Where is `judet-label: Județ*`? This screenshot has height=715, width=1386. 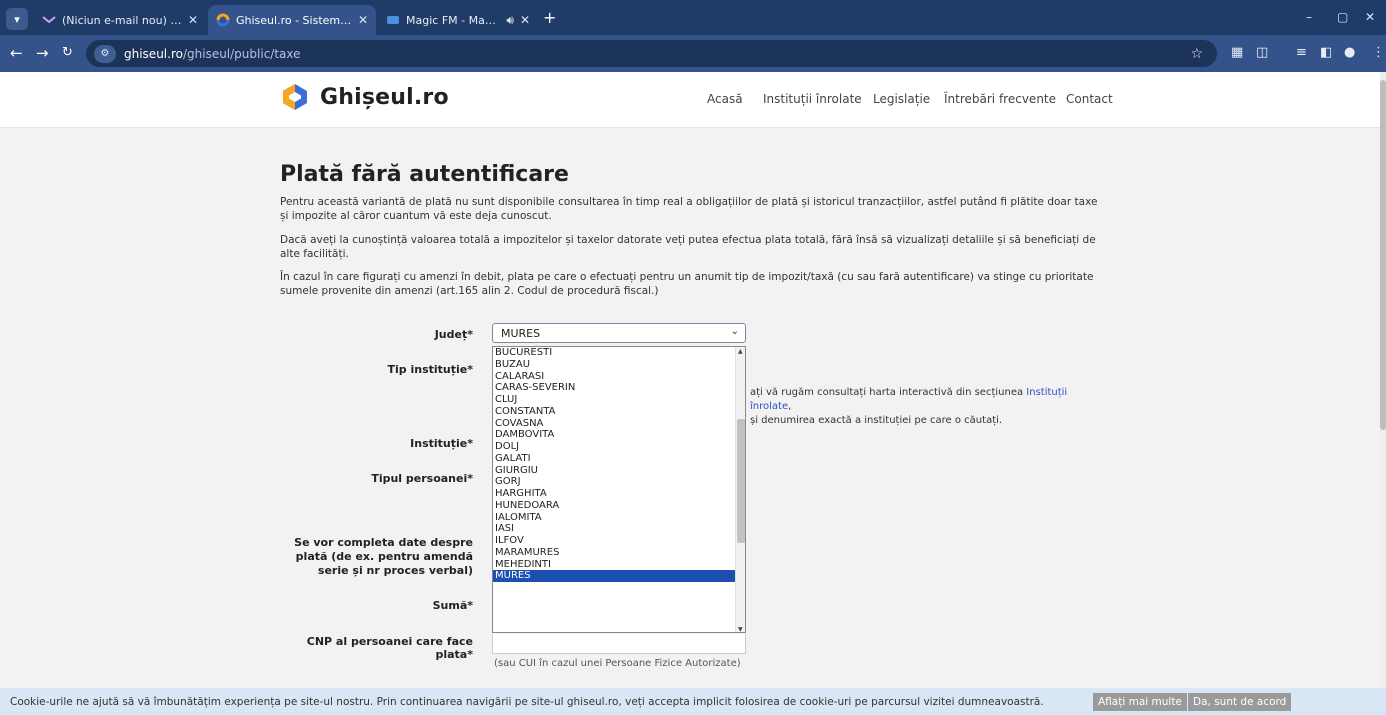
judet-label: Județ* is located at coordinates (453, 334).